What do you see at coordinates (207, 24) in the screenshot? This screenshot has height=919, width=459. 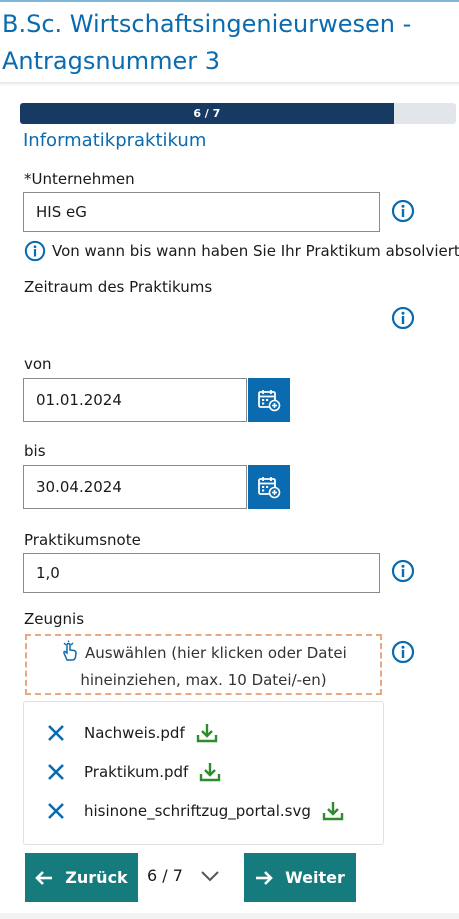 I see `page-title-line1: B.Sc. Wirtschaftsingenieurwesen -` at bounding box center [207, 24].